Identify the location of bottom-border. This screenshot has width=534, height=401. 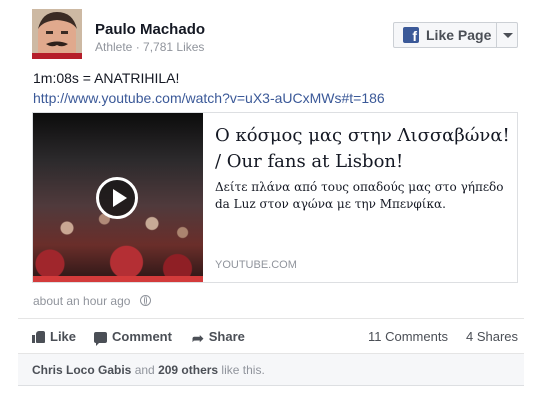
(271, 385).